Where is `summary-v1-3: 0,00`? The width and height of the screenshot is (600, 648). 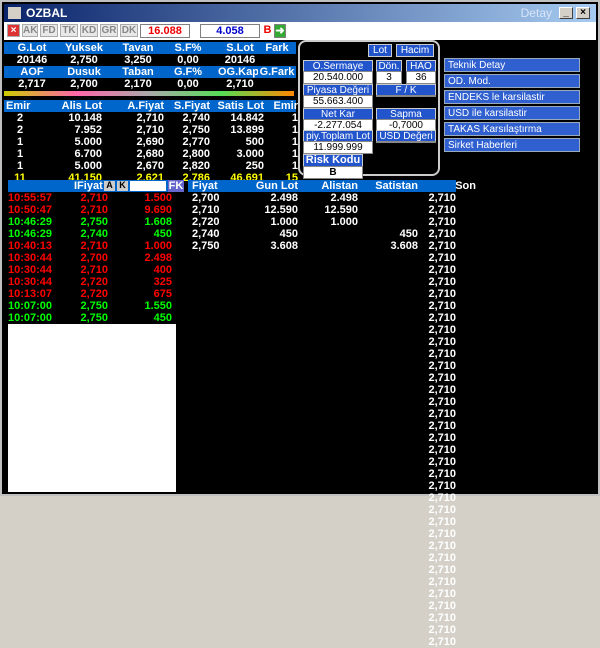 summary-v1-3: 0,00 is located at coordinates (188, 60).